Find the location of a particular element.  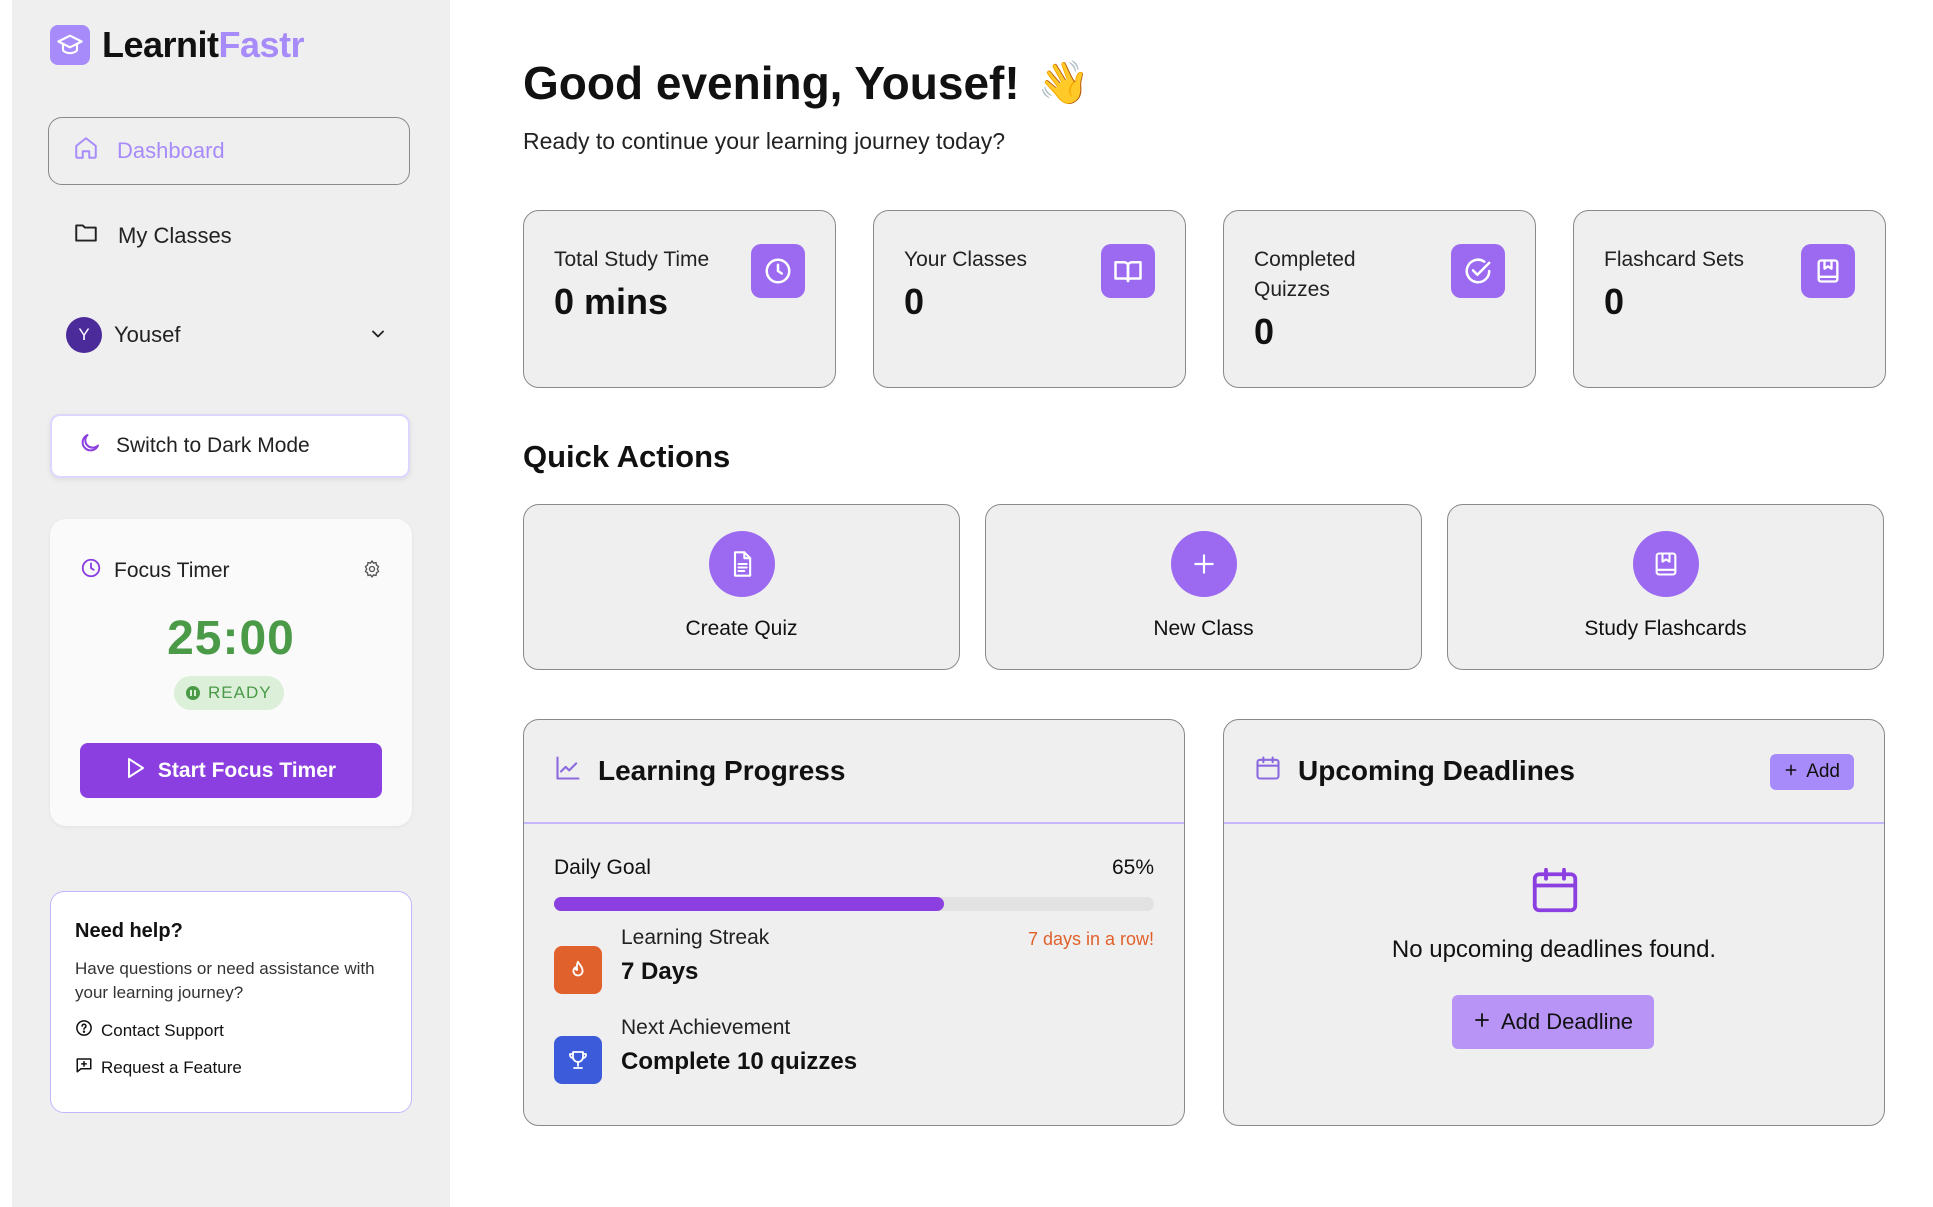

status-text: READY is located at coordinates (240, 692).